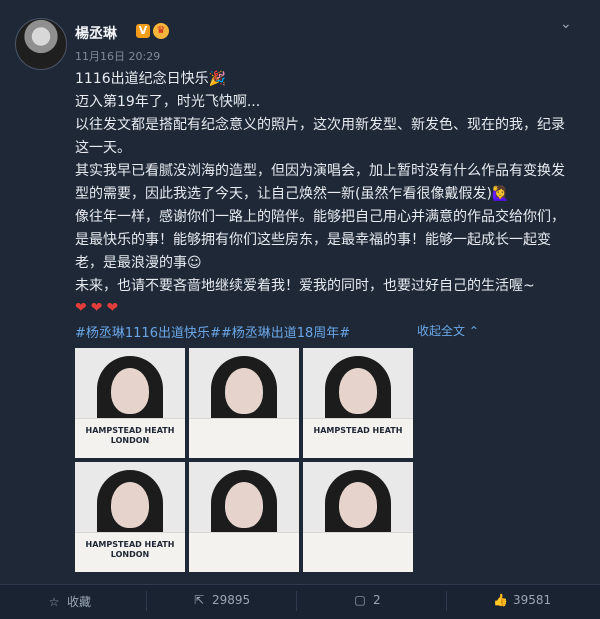  What do you see at coordinates (41, 44) in the screenshot?
I see `avatar` at bounding box center [41, 44].